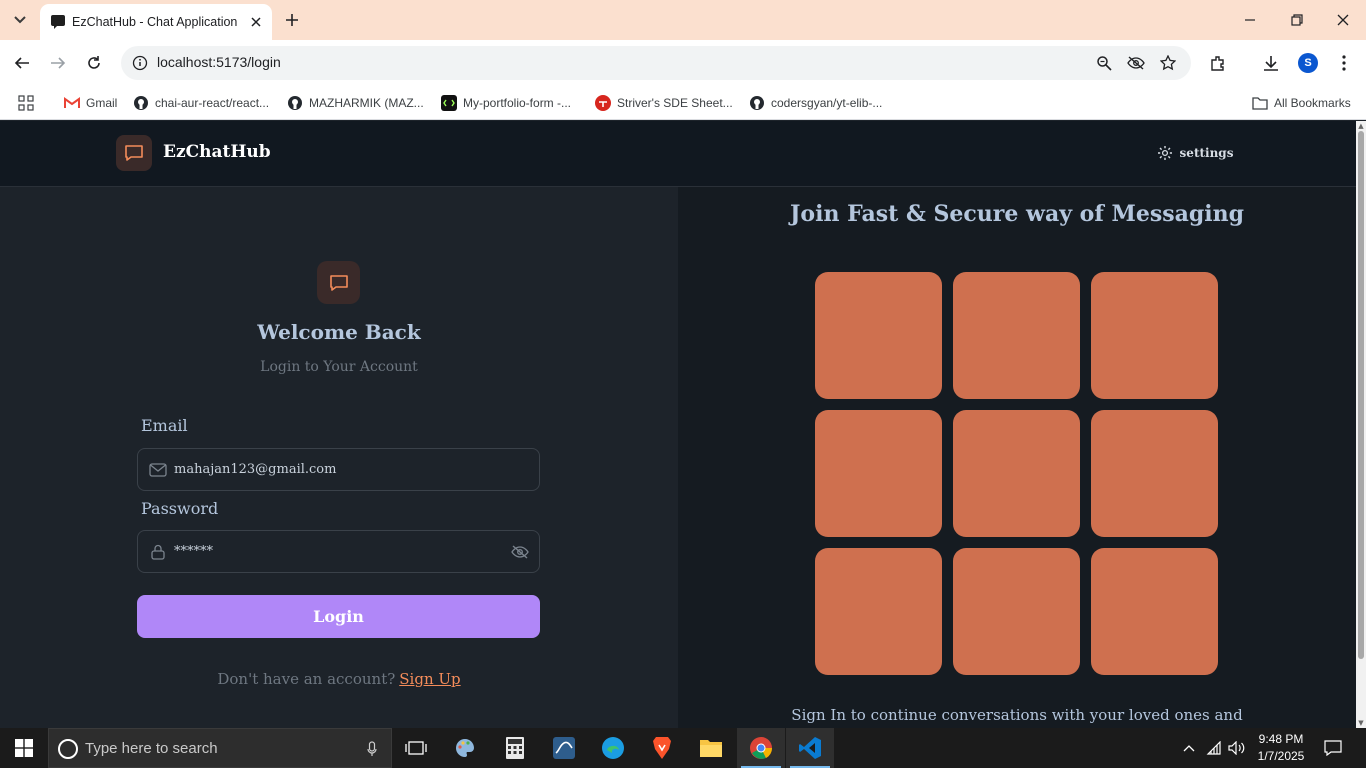 Image resolution: width=1366 pixels, height=768 pixels. Describe the element at coordinates (1237, 748) in the screenshot. I see `volume-icon` at that location.